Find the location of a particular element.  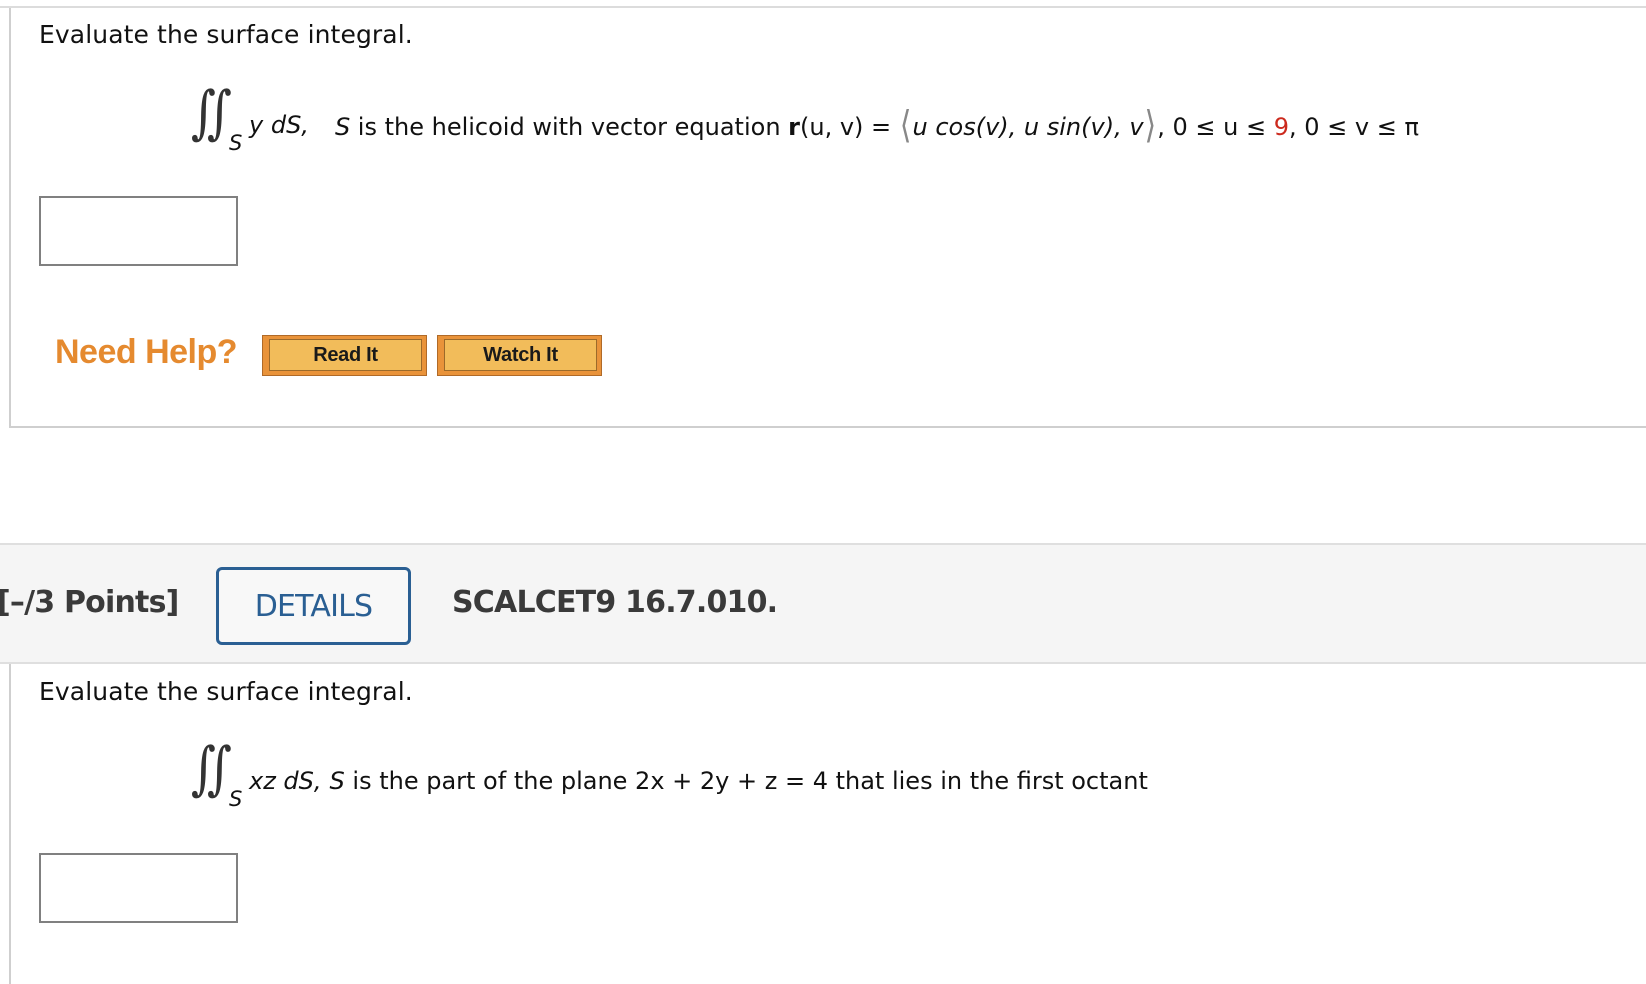

question-2-answer-input is located at coordinates (138, 888).